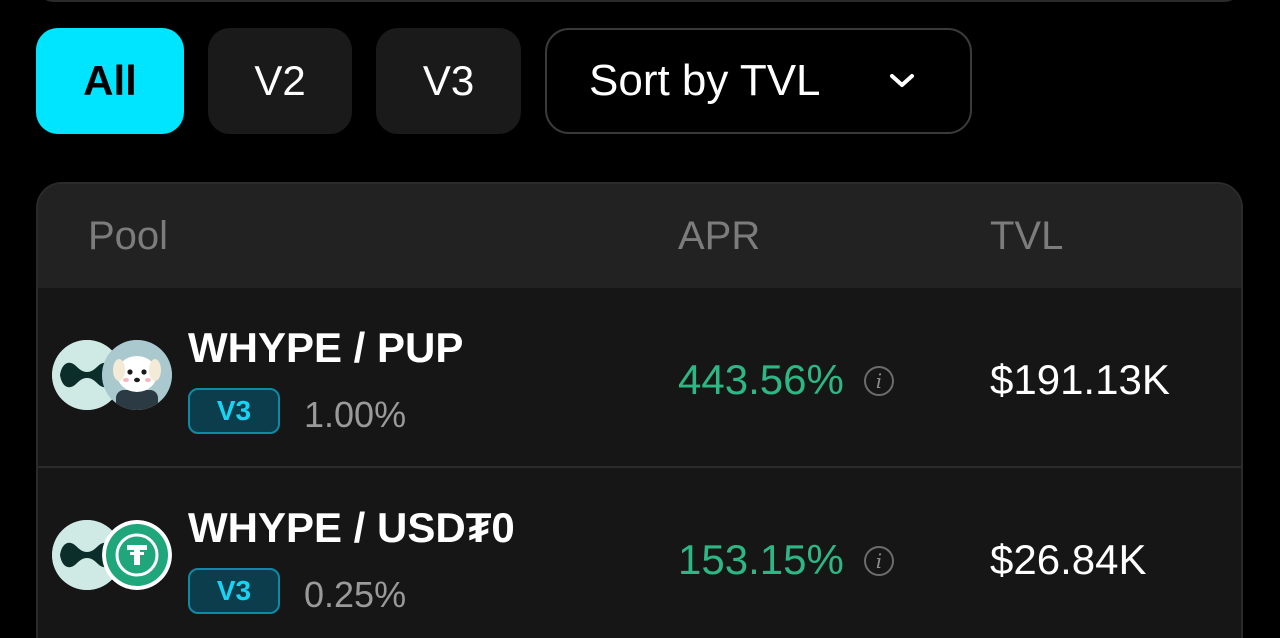 Image resolution: width=1280 pixels, height=638 pixels. I want to click on filter-v2-button: V2, so click(280, 81).